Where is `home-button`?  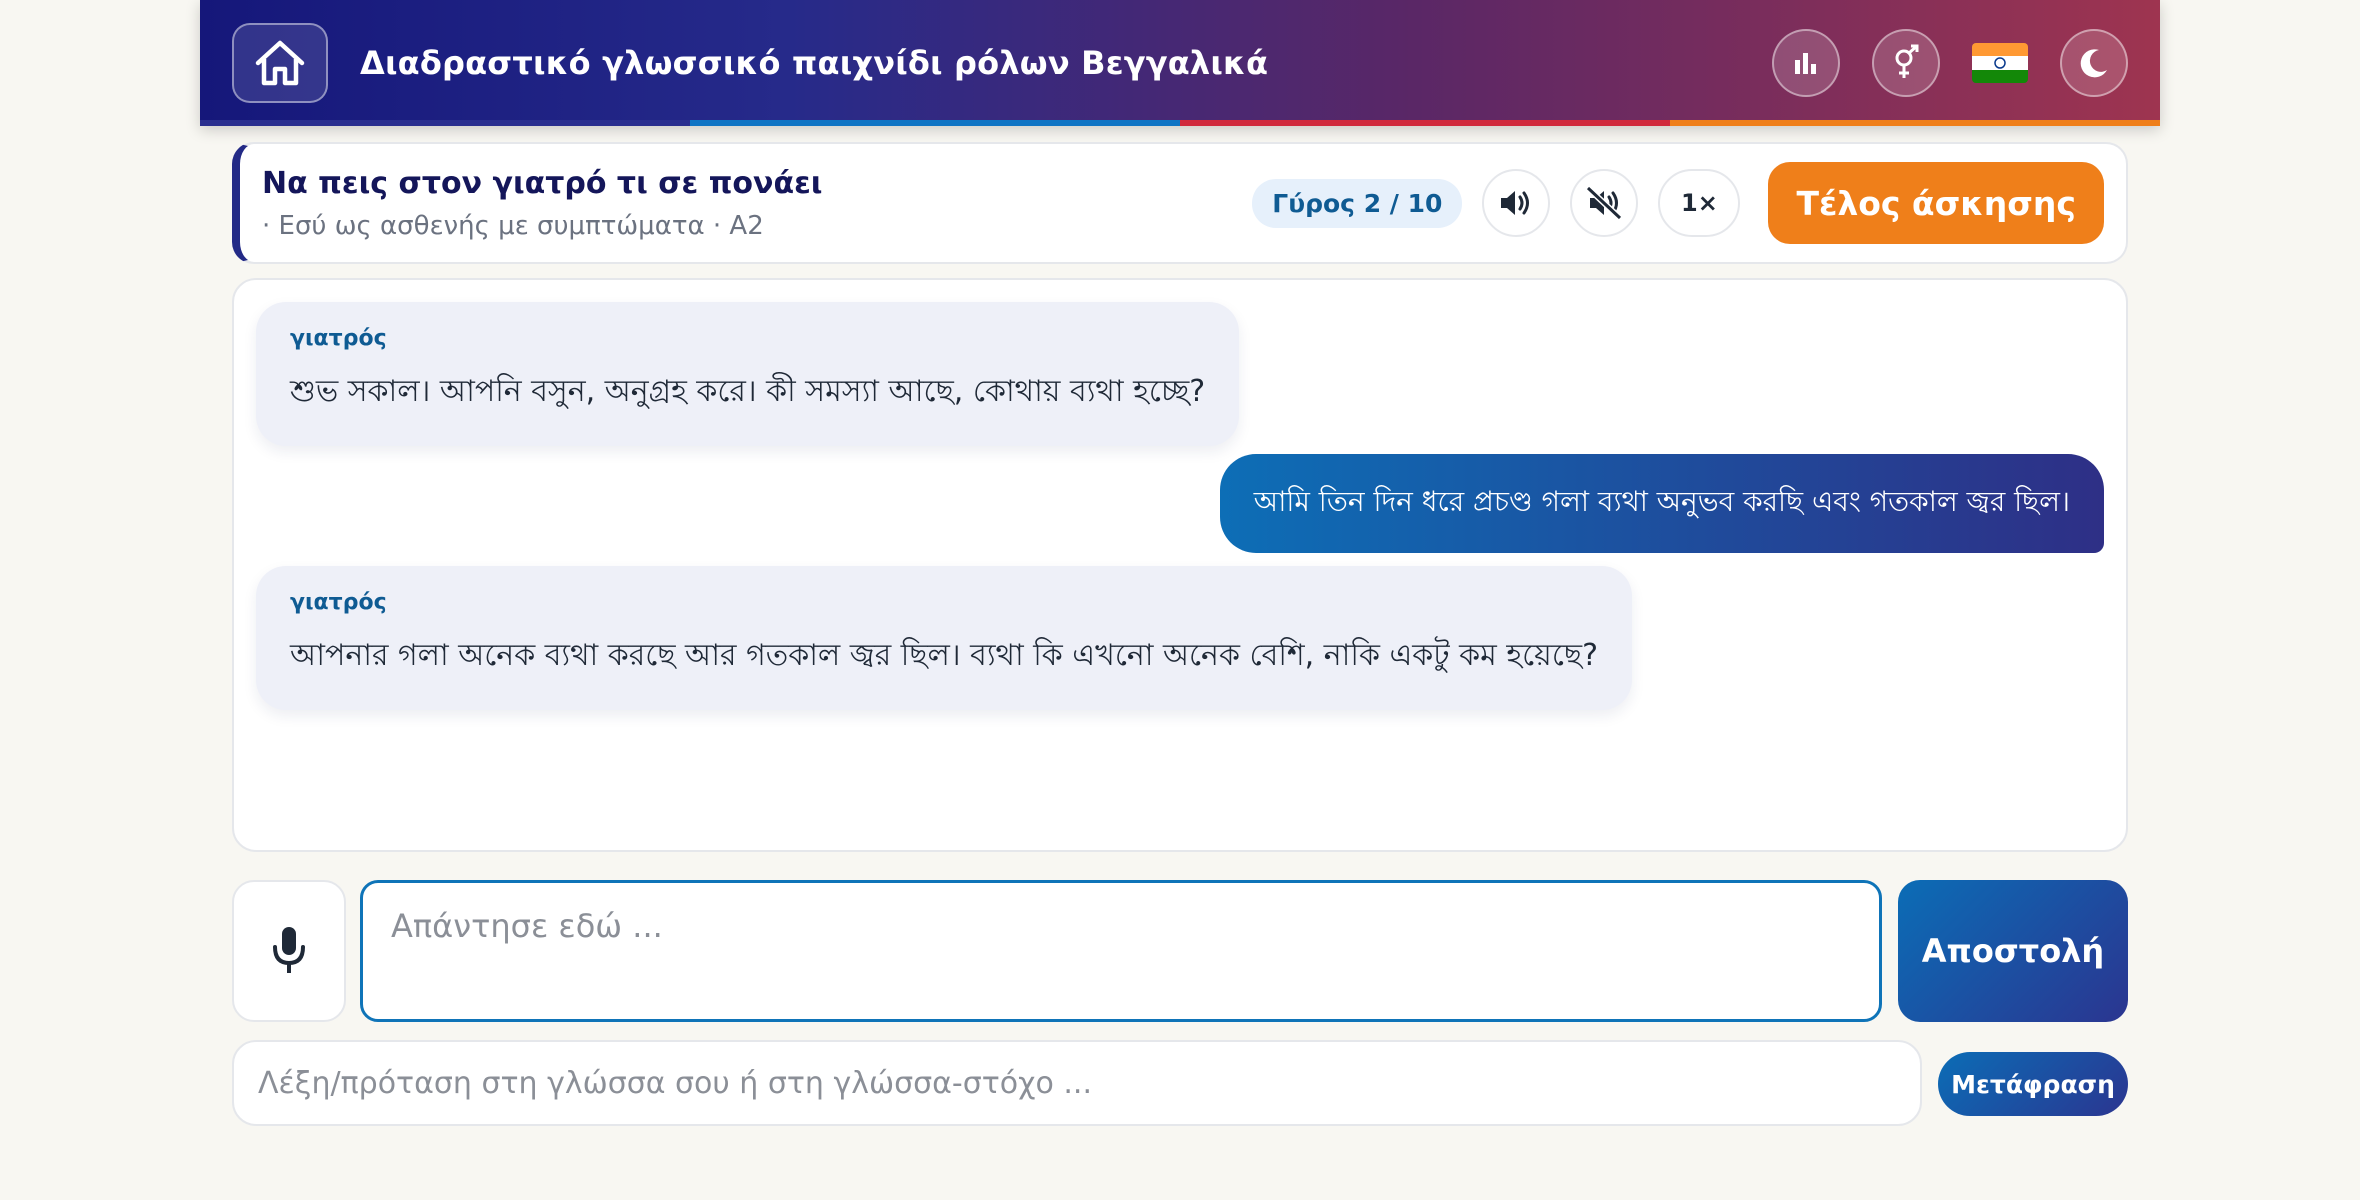
home-button is located at coordinates (280, 63).